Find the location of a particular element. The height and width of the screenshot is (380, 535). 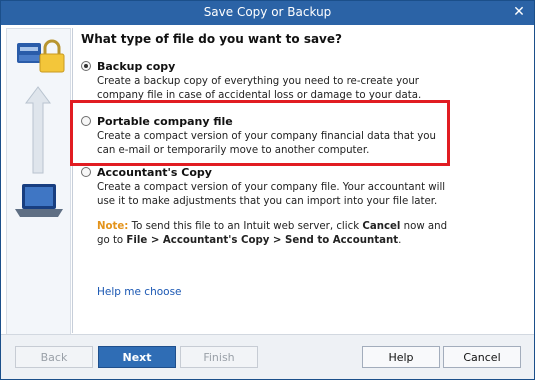

lock-icon is located at coordinates (52, 56).